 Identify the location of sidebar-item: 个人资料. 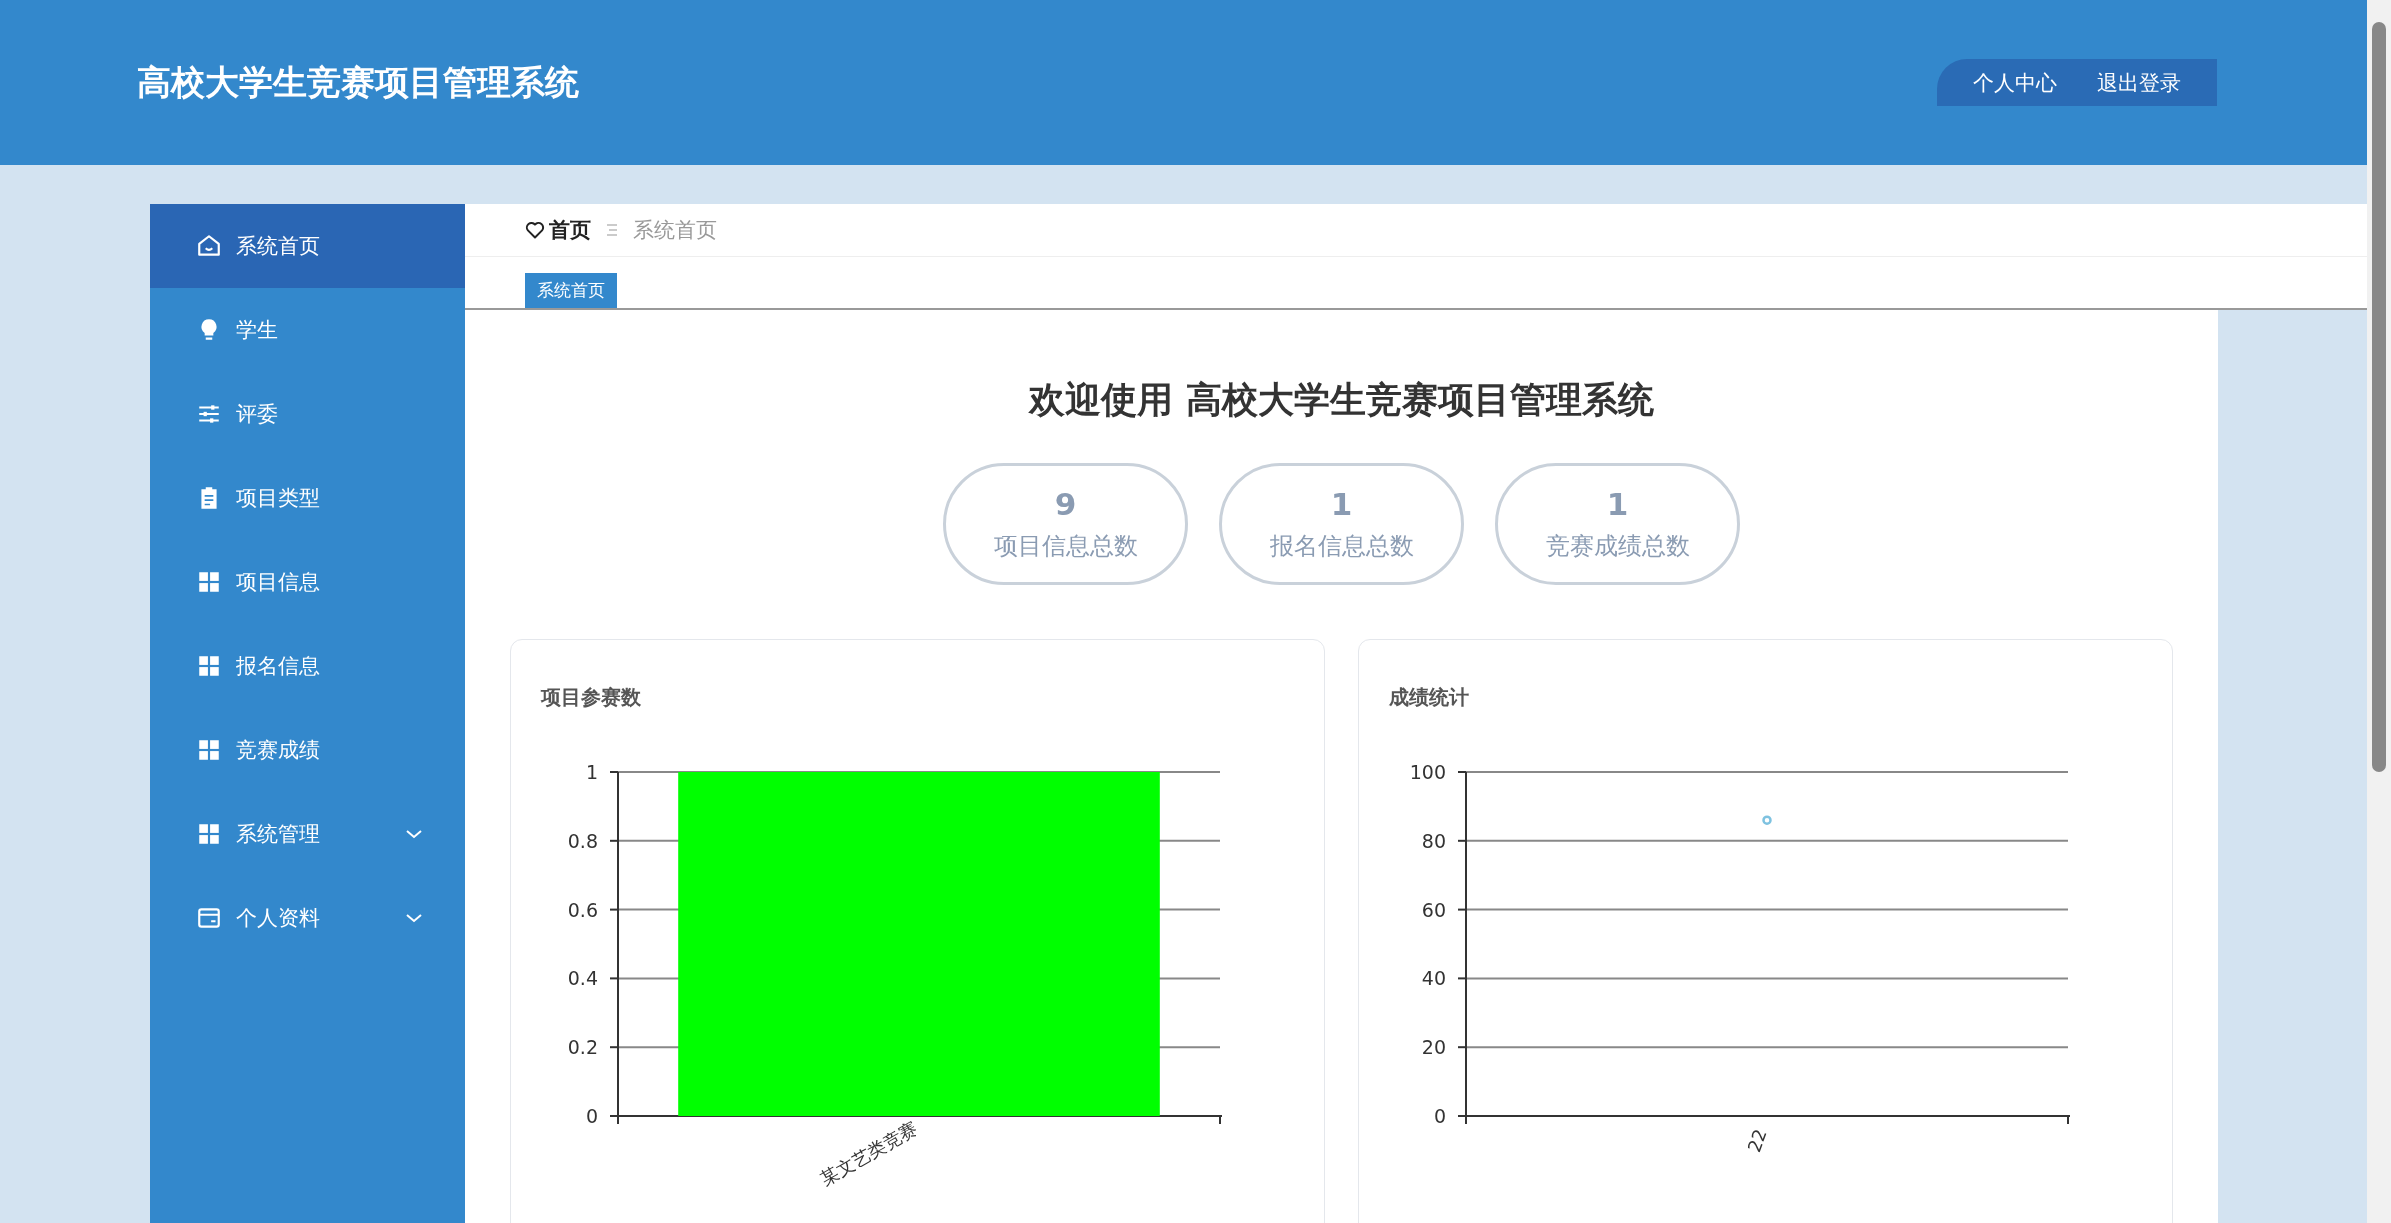
(307, 918).